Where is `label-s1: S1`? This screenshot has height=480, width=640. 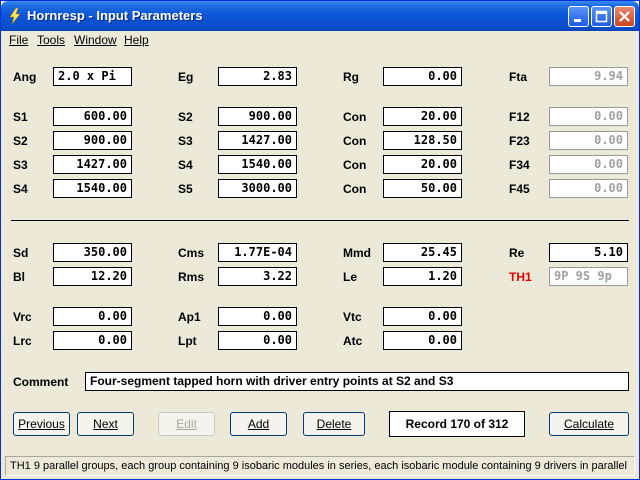
label-s1: S1 is located at coordinates (20, 117).